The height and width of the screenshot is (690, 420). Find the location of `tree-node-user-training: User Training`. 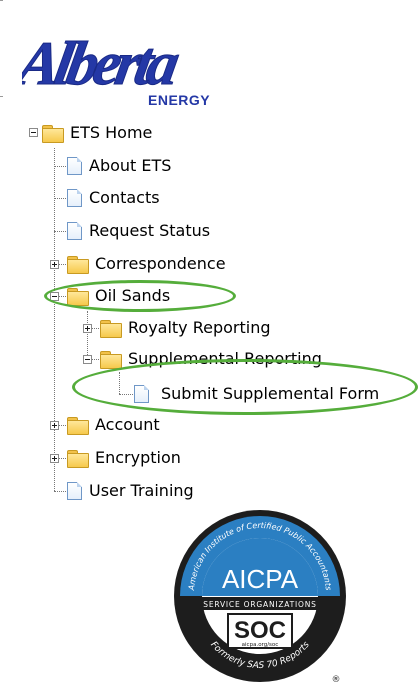

tree-node-user-training: User Training is located at coordinates (130, 491).